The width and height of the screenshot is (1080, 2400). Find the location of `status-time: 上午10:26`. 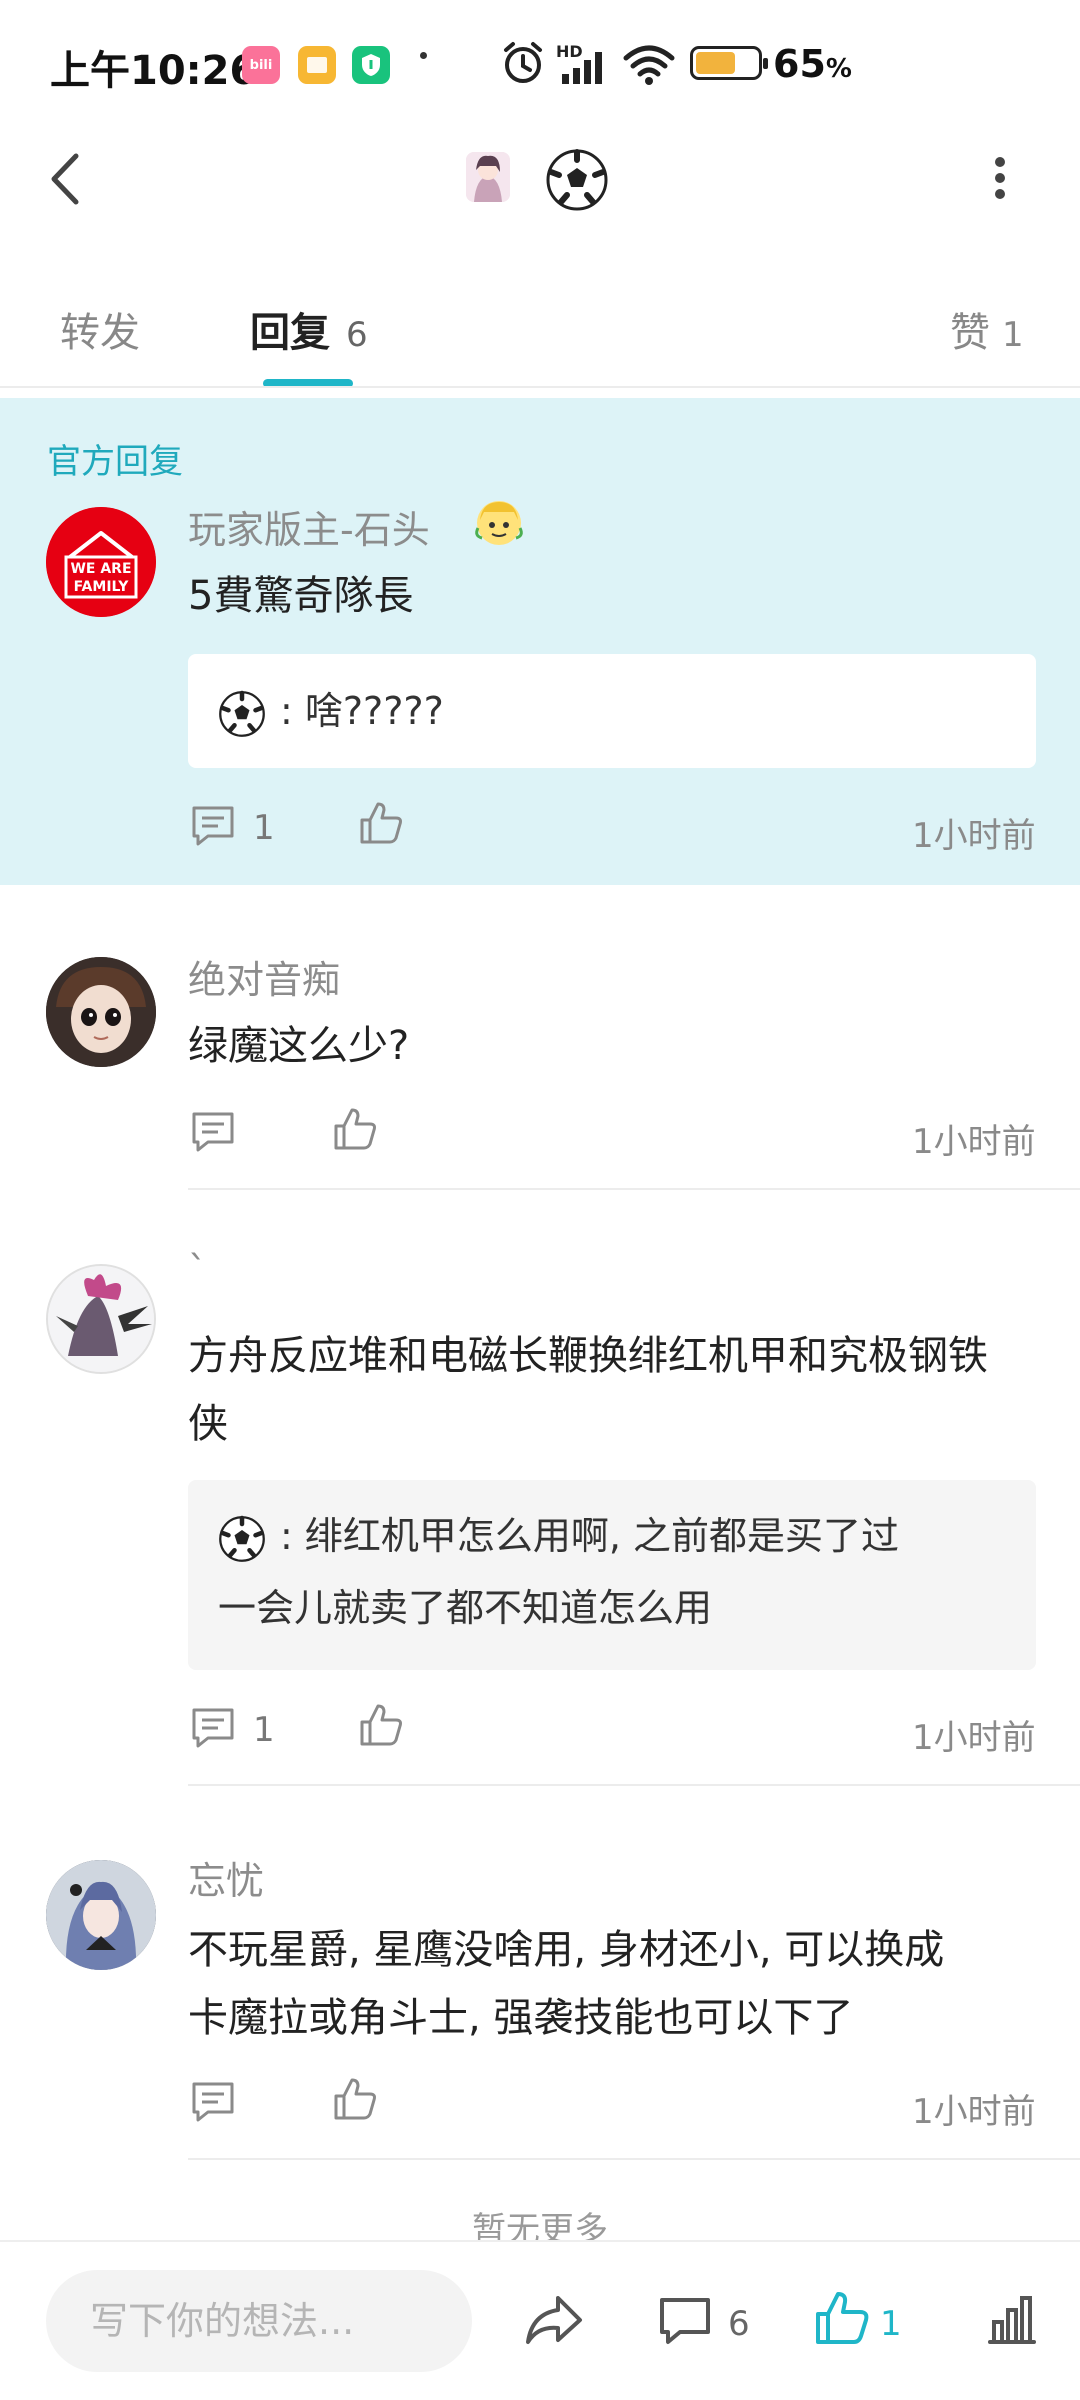

status-time: 上午10:26 is located at coordinates (154, 71).